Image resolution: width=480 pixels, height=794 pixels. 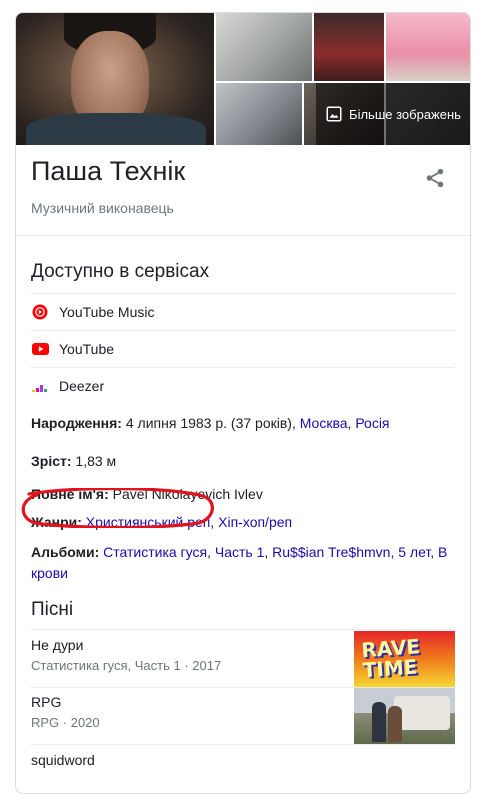 I want to click on fact-label: Народження:, so click(x=76, y=423).